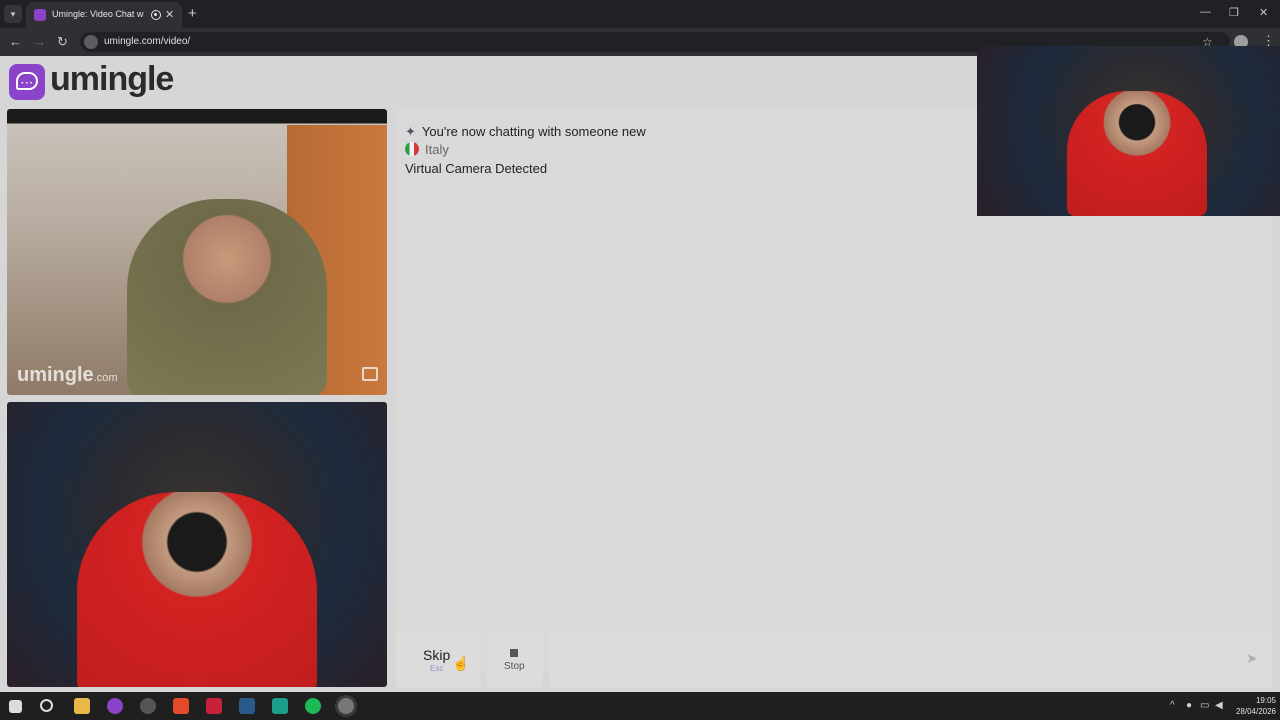 This screenshot has width=1280, height=720. Describe the element at coordinates (197, 589) in the screenshot. I see `self-person` at that location.